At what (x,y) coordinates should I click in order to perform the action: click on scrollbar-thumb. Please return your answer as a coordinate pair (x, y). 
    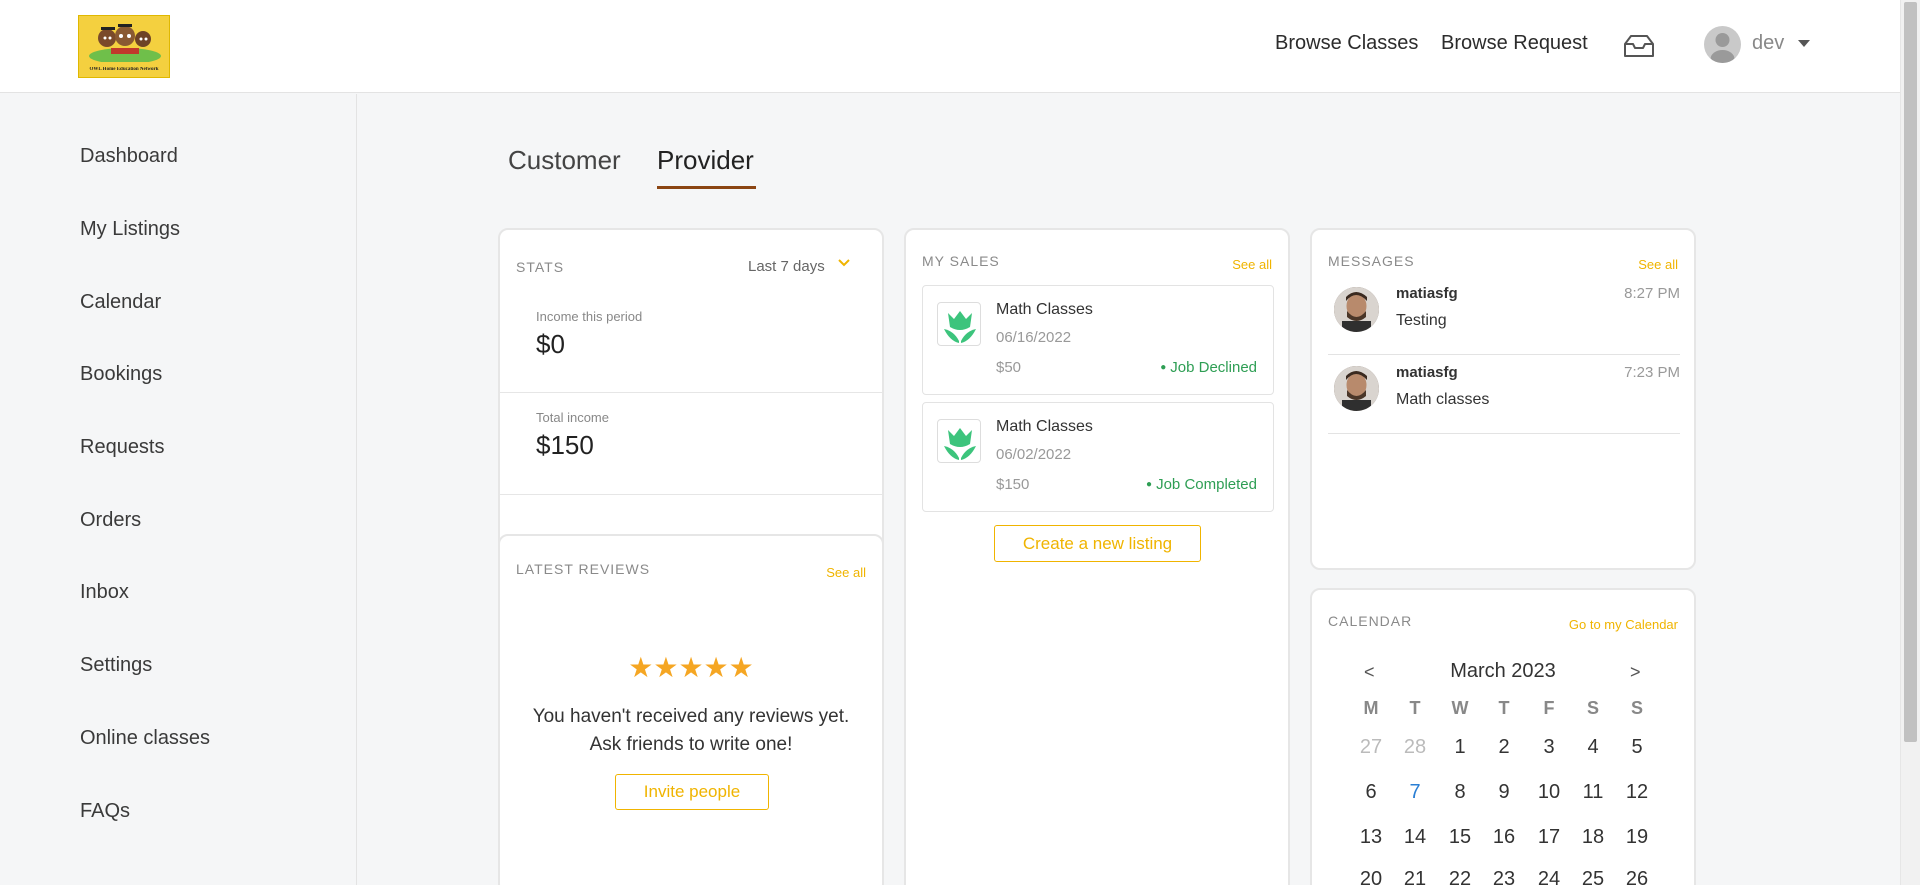
    Looking at the image, I should click on (1910, 372).